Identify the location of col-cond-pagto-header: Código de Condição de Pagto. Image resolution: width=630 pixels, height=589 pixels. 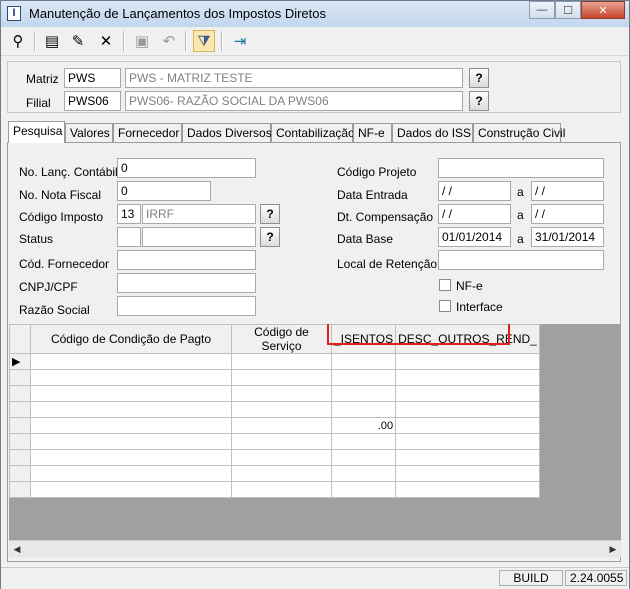
(131, 339).